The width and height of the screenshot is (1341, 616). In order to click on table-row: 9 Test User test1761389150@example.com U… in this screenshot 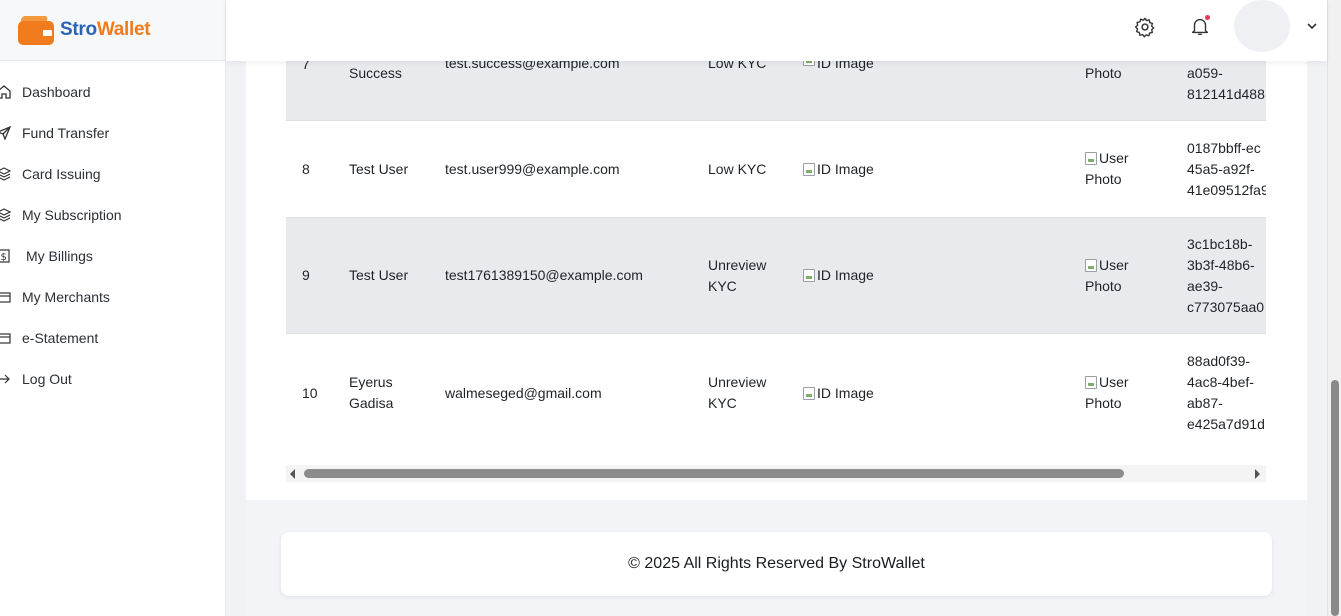, I will do `click(776, 276)`.